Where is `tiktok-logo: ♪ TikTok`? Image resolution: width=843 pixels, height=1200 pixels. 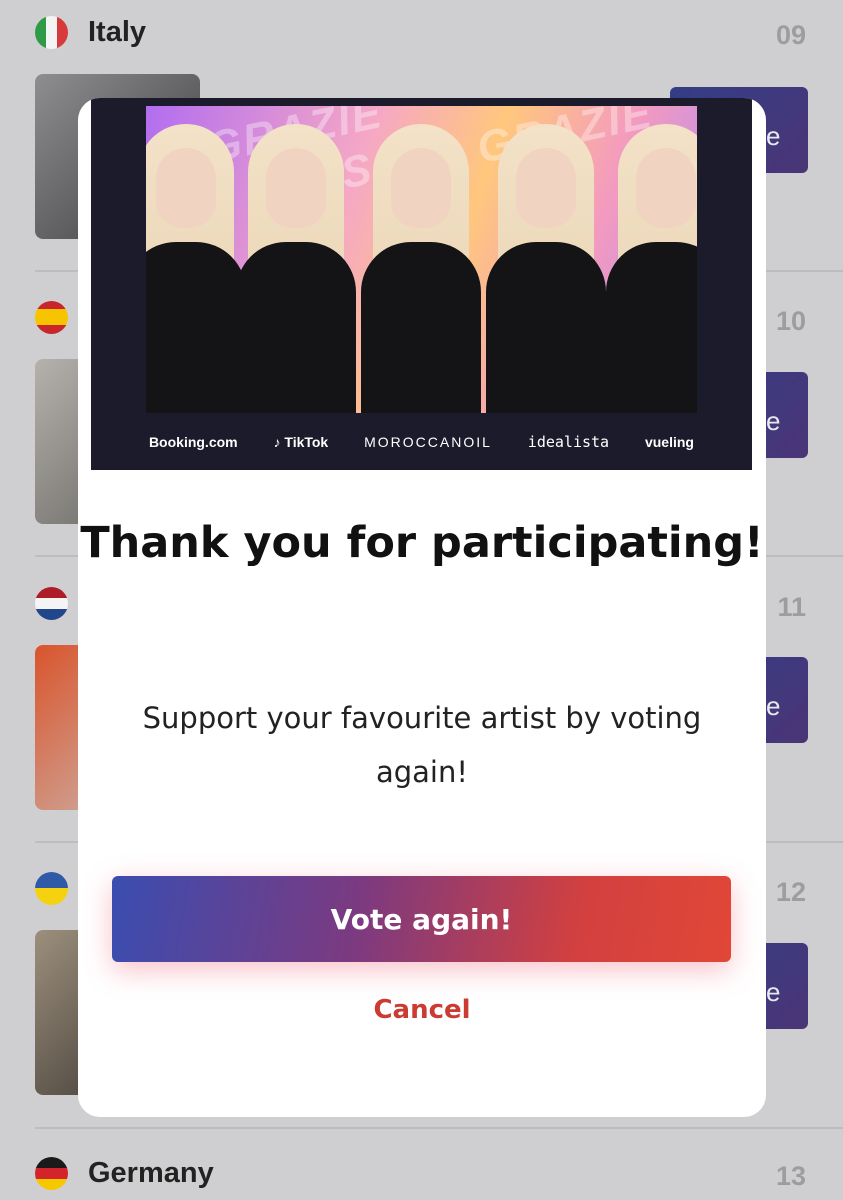
tiktok-logo: ♪ TikTok is located at coordinates (301, 441).